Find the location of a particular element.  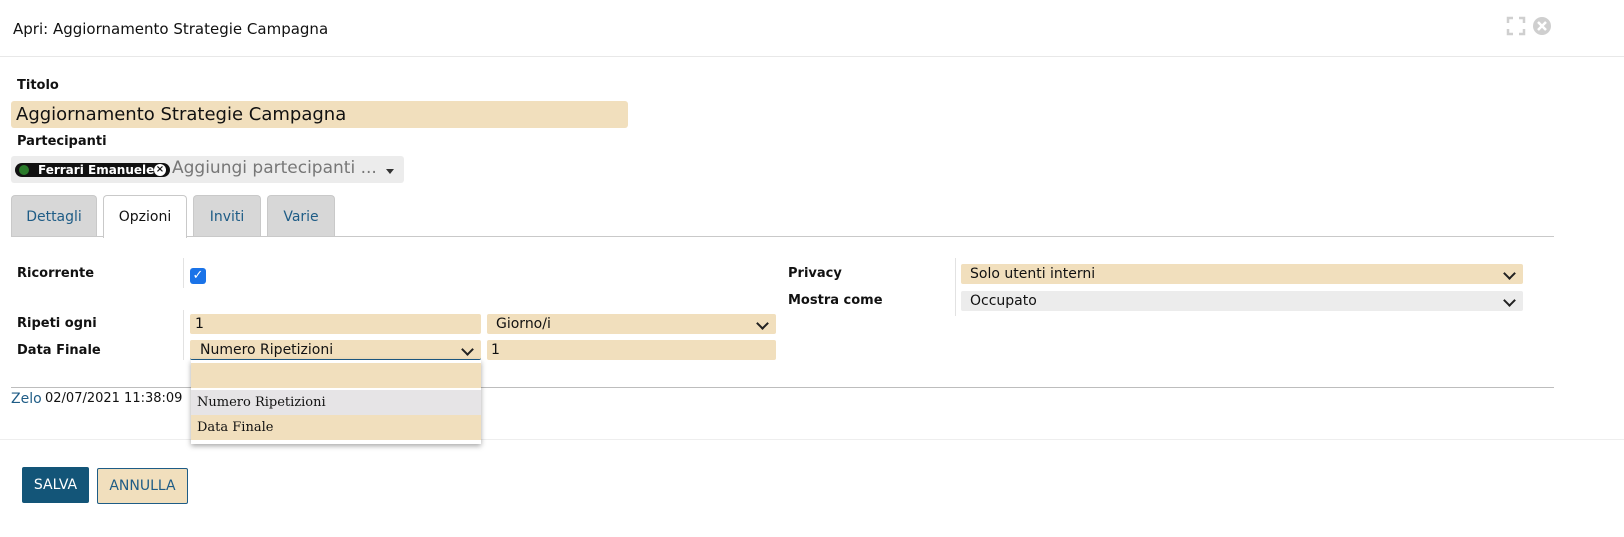

ricorrente-checkbox: ✓ is located at coordinates (198, 276).